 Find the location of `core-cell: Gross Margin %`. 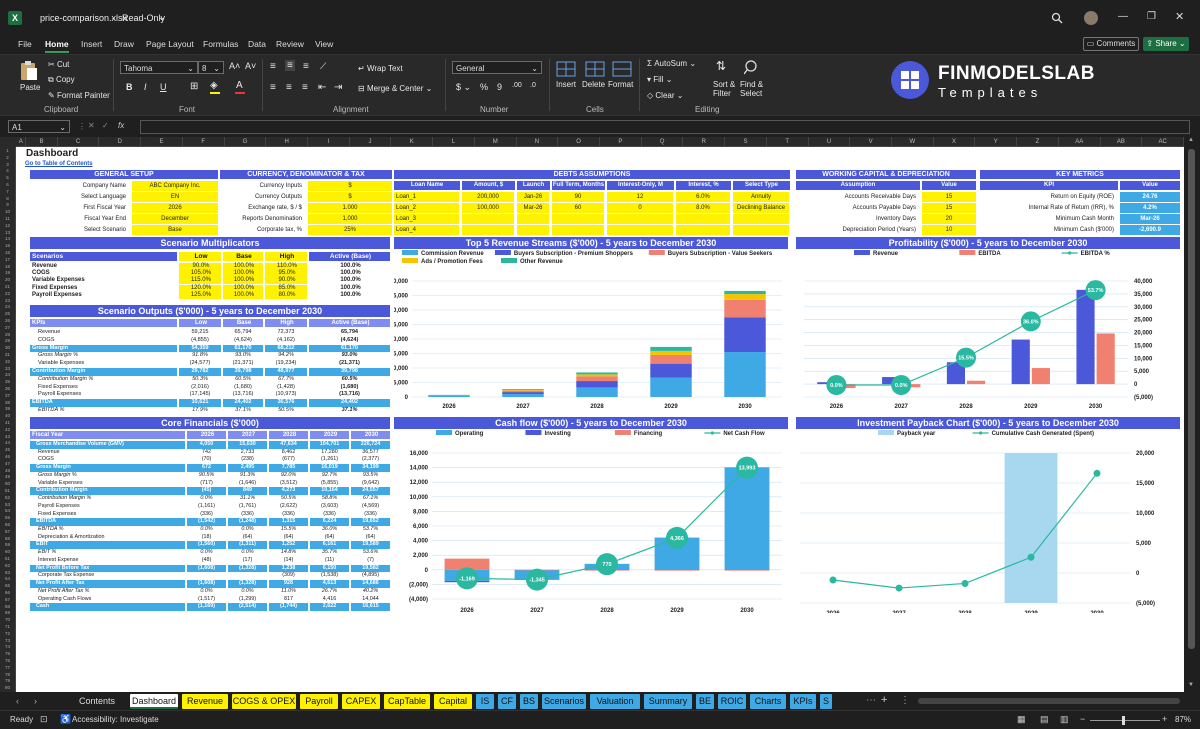

core-cell: Gross Margin % is located at coordinates (107, 476).